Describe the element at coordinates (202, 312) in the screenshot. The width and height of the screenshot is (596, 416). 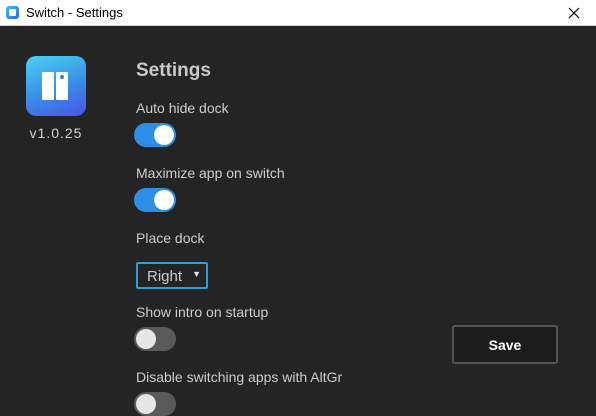
I see `show-intro-label: Show intro on startup` at that location.